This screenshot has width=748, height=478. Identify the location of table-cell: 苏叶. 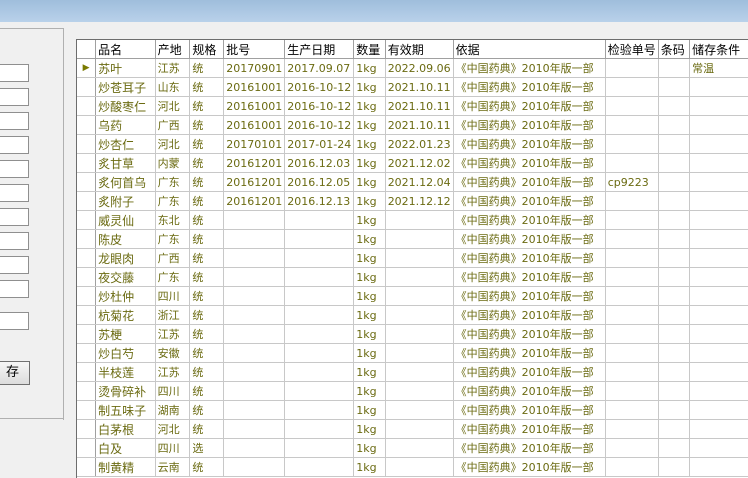
(125, 68).